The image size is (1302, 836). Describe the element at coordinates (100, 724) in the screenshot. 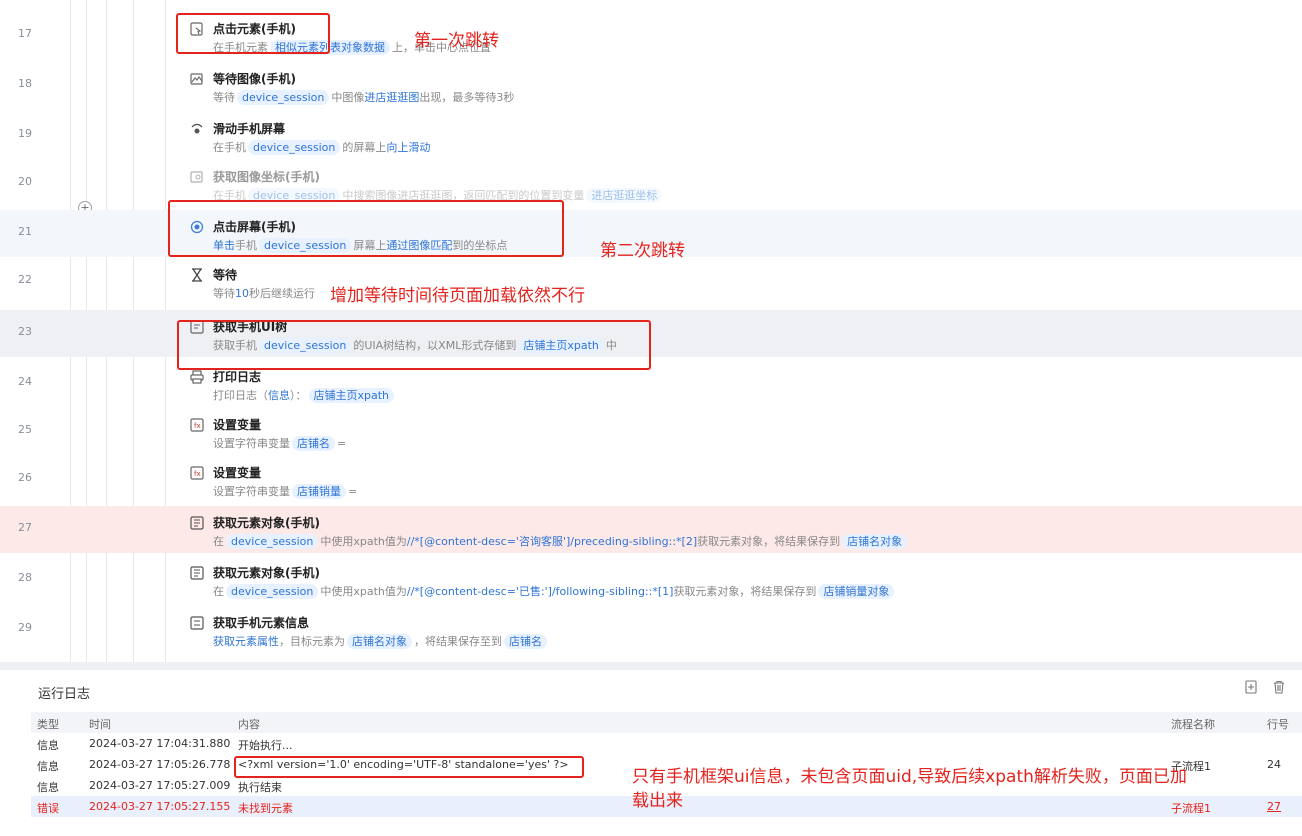

I see `col-time: 时间` at that location.